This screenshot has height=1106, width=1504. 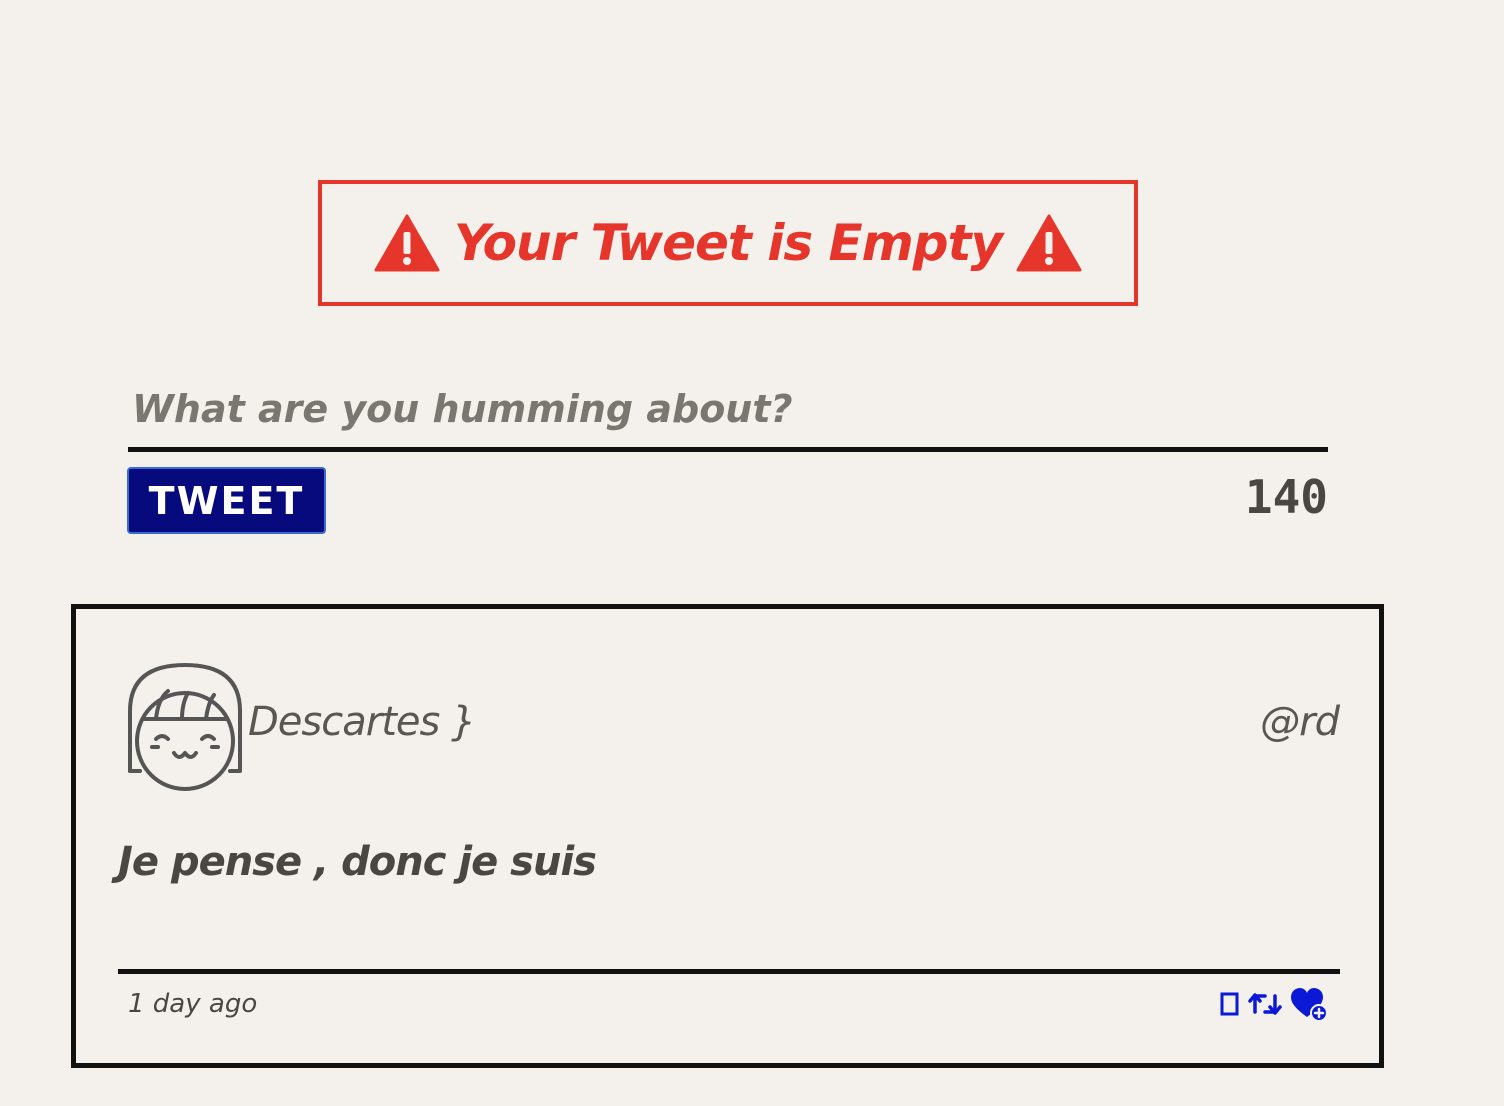 I want to click on author-name: Descartes }, so click(x=362, y=722).